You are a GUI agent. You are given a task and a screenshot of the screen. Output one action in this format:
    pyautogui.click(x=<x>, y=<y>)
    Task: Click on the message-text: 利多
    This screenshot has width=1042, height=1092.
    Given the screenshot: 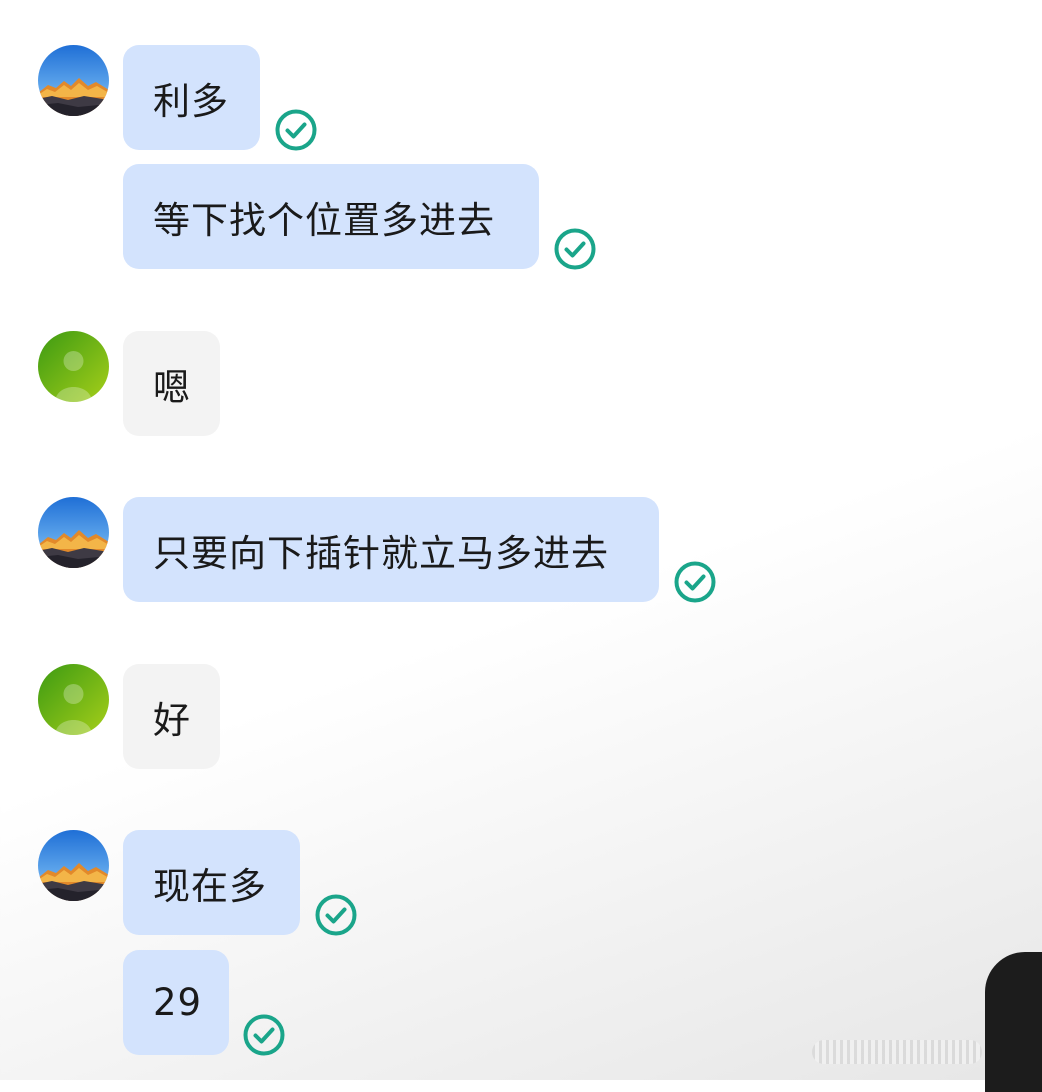 What is the action you would take?
    pyautogui.click(x=191, y=101)
    